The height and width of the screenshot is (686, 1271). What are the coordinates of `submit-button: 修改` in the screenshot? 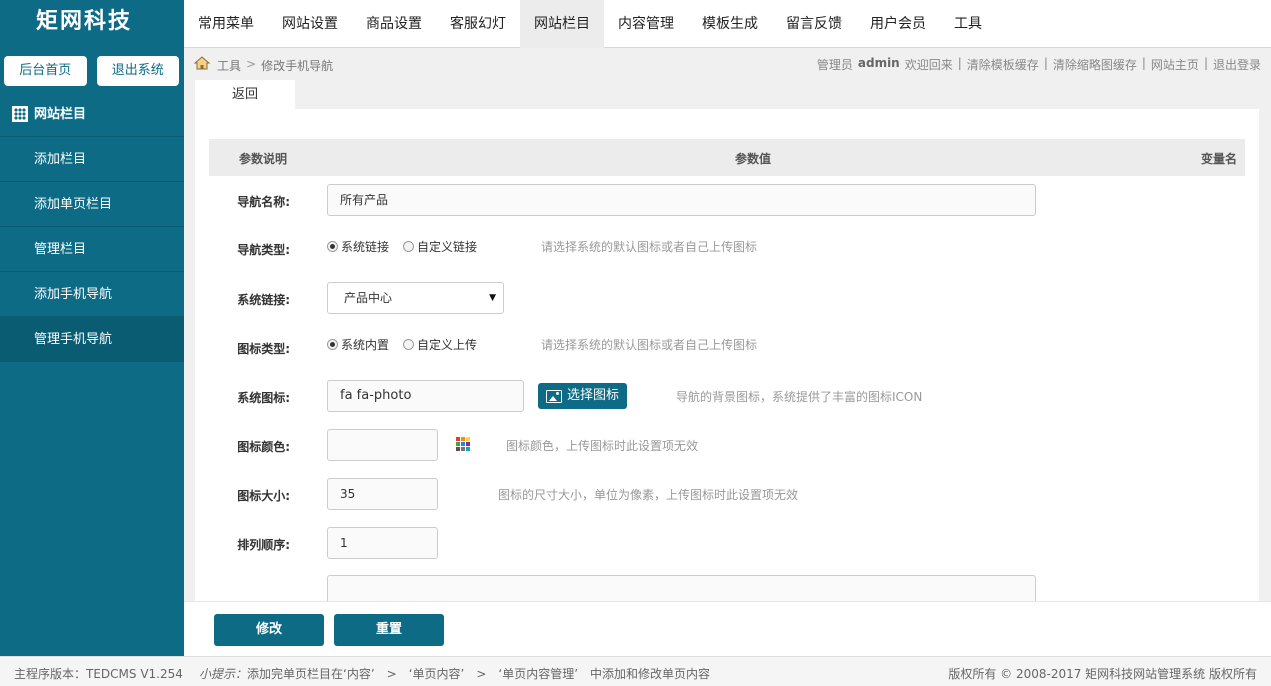 It's located at (269, 630).